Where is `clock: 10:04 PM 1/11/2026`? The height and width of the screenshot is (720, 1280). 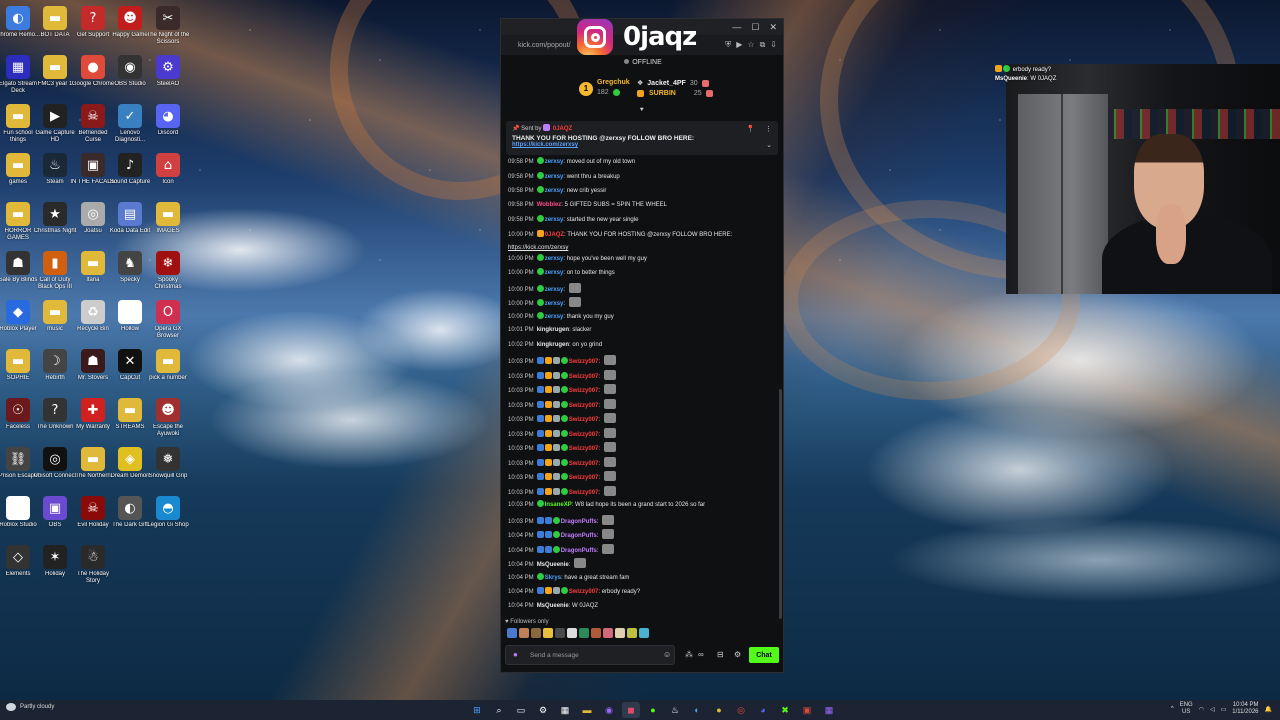
clock: 10:04 PM 1/11/2026 is located at coordinates (1245, 709).